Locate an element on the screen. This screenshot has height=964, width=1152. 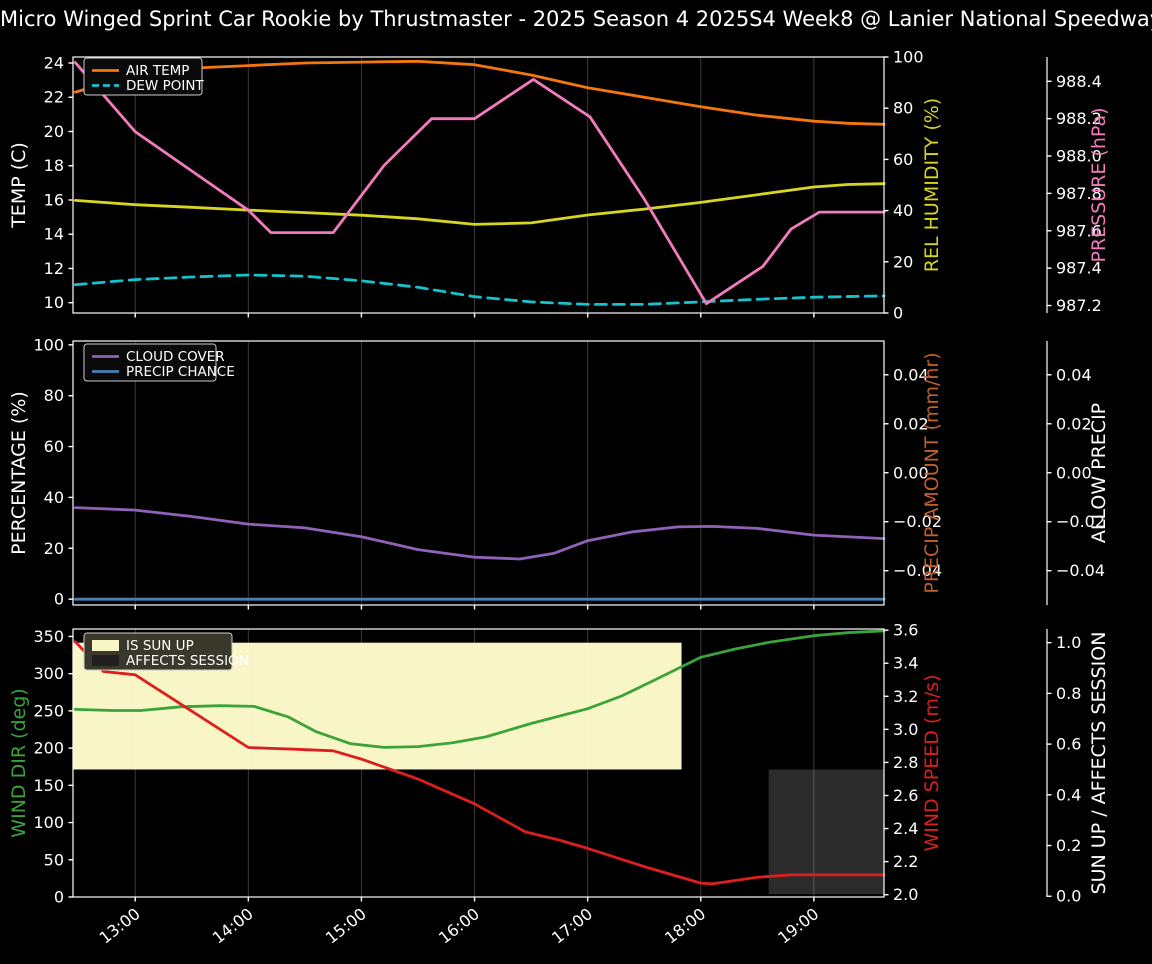
x-tick-label: 15:00 is located at coordinates (346, 925).